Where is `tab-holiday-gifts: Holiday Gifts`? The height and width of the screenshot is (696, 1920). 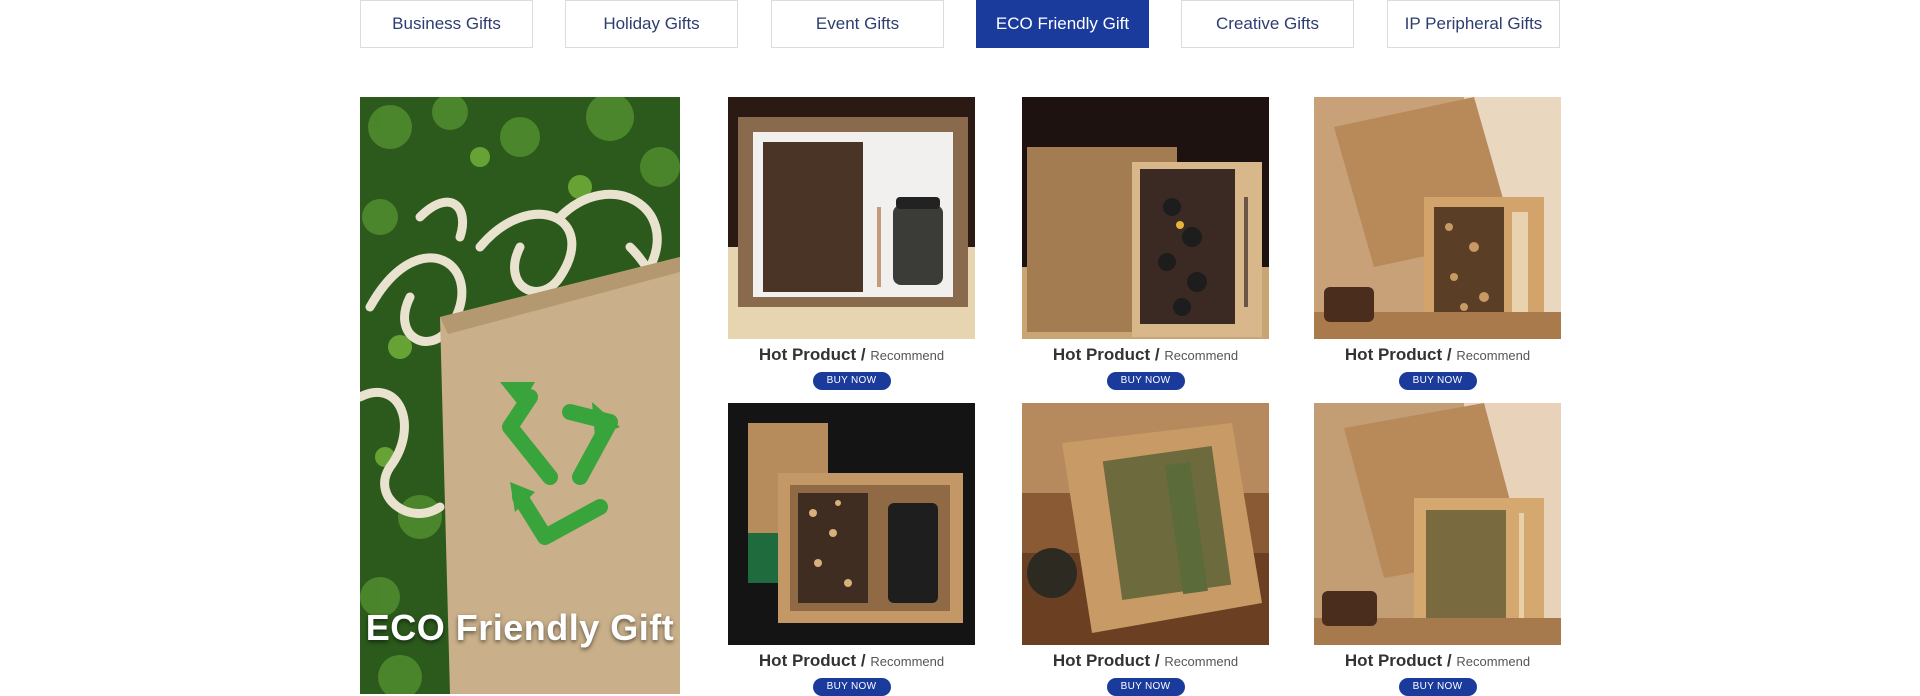 tab-holiday-gifts: Holiday Gifts is located at coordinates (651, 24).